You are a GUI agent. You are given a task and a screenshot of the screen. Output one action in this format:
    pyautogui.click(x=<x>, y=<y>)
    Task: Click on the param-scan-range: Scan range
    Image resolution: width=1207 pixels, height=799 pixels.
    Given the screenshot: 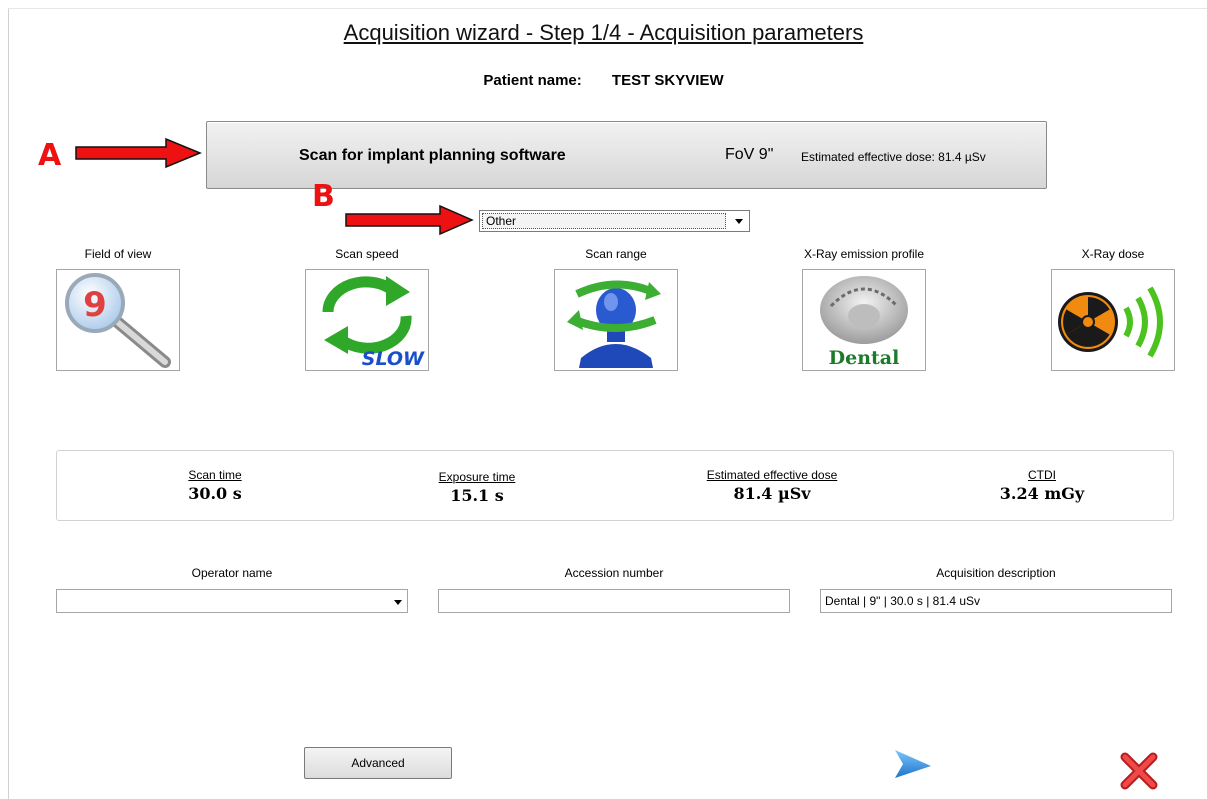 What is the action you would take?
    pyautogui.click(x=616, y=309)
    